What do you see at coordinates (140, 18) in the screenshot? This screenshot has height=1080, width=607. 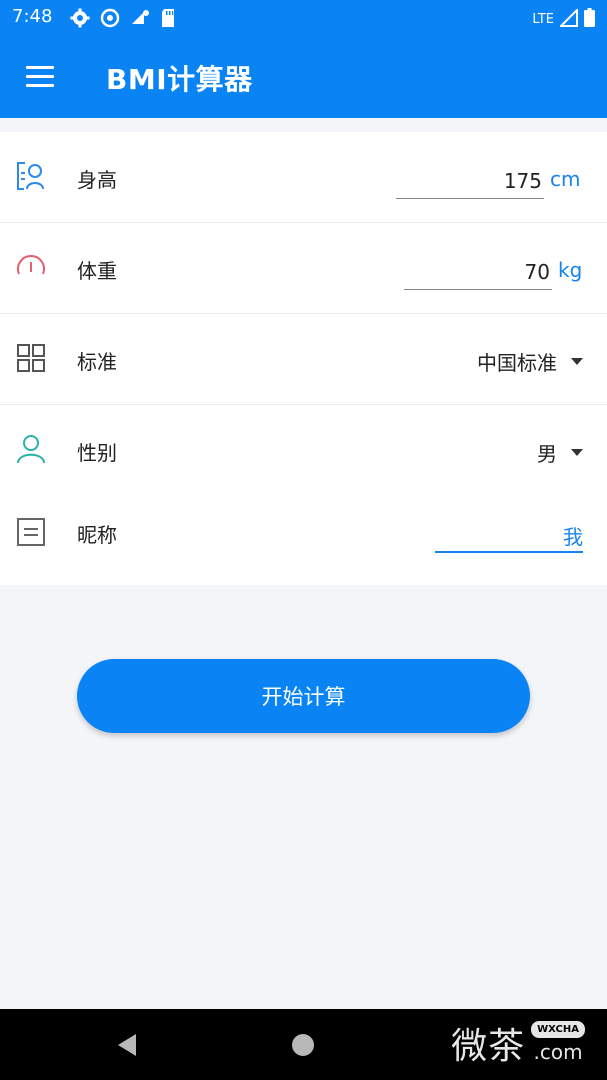 I see `wifi-settings-icon` at bounding box center [140, 18].